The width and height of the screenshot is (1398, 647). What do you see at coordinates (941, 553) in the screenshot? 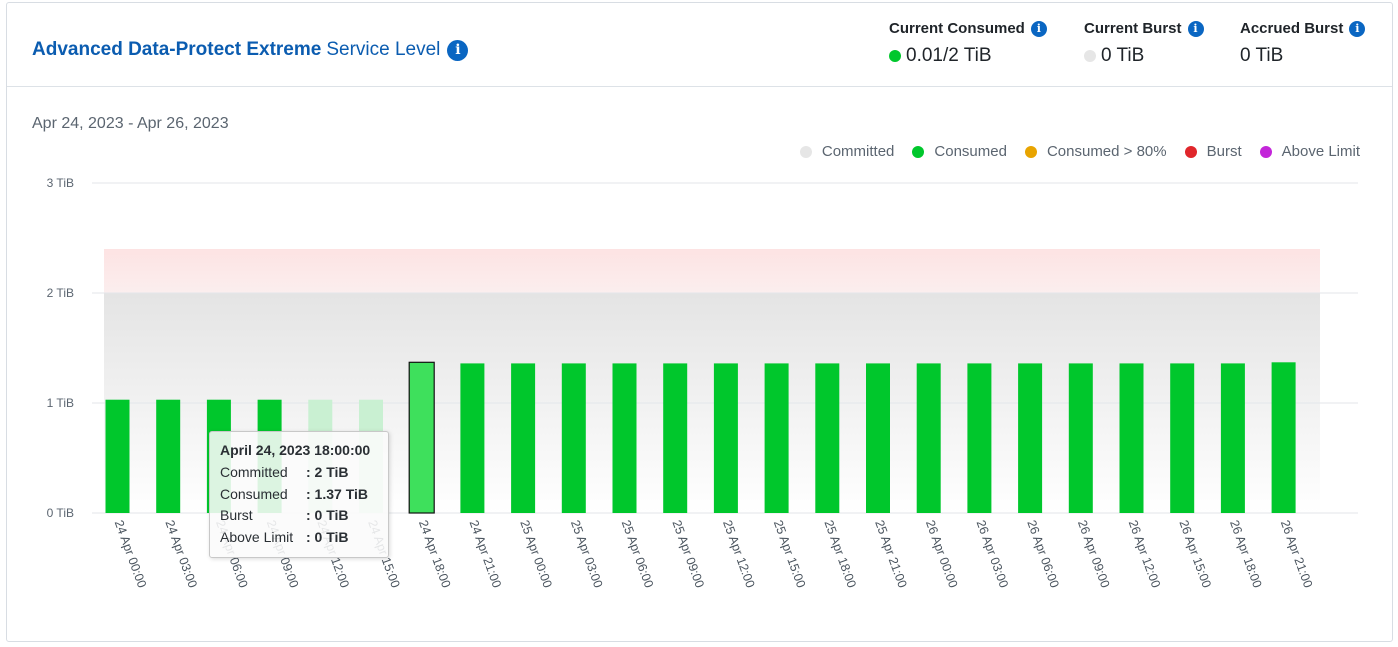
I see `x-tick-label: 26 Apr 00:00` at bounding box center [941, 553].